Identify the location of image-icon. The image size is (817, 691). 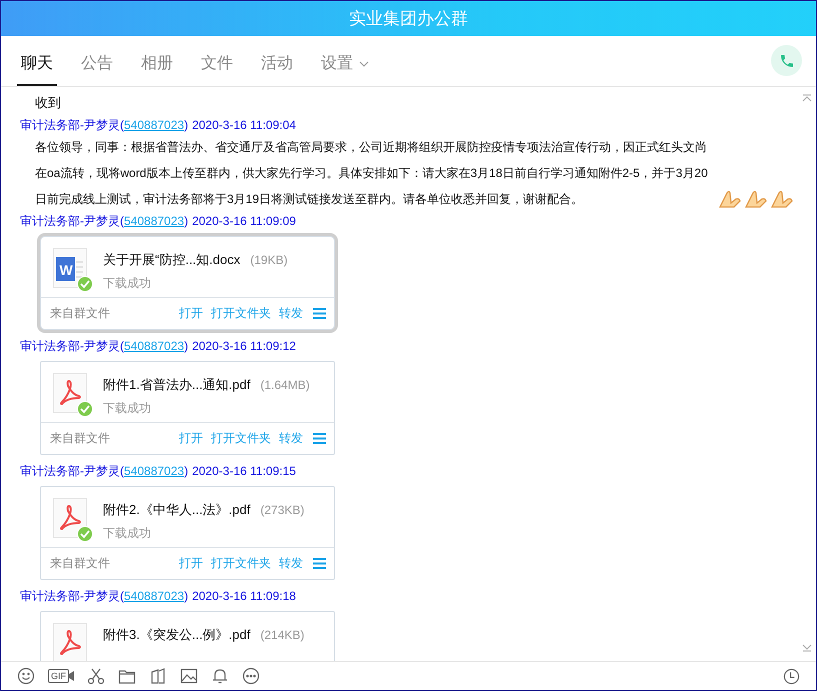
(189, 676).